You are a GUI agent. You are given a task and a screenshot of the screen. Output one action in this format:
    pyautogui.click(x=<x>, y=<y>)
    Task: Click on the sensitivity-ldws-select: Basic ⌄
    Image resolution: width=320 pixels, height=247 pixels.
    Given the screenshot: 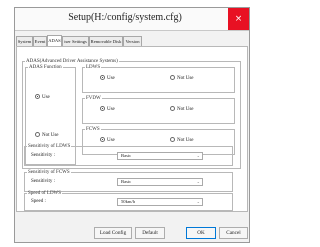 What is the action you would take?
    pyautogui.click(x=160, y=156)
    